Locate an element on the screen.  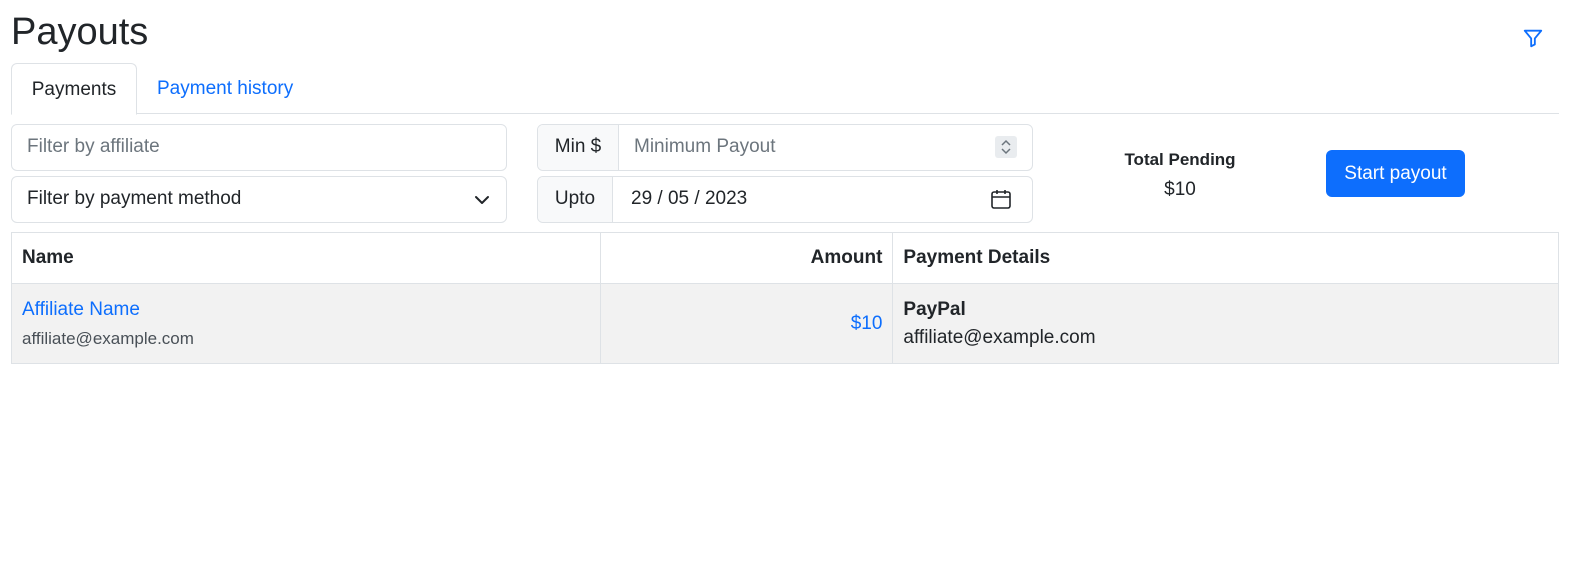
payment-method-value: Filter by payment method is located at coordinates (134, 198).